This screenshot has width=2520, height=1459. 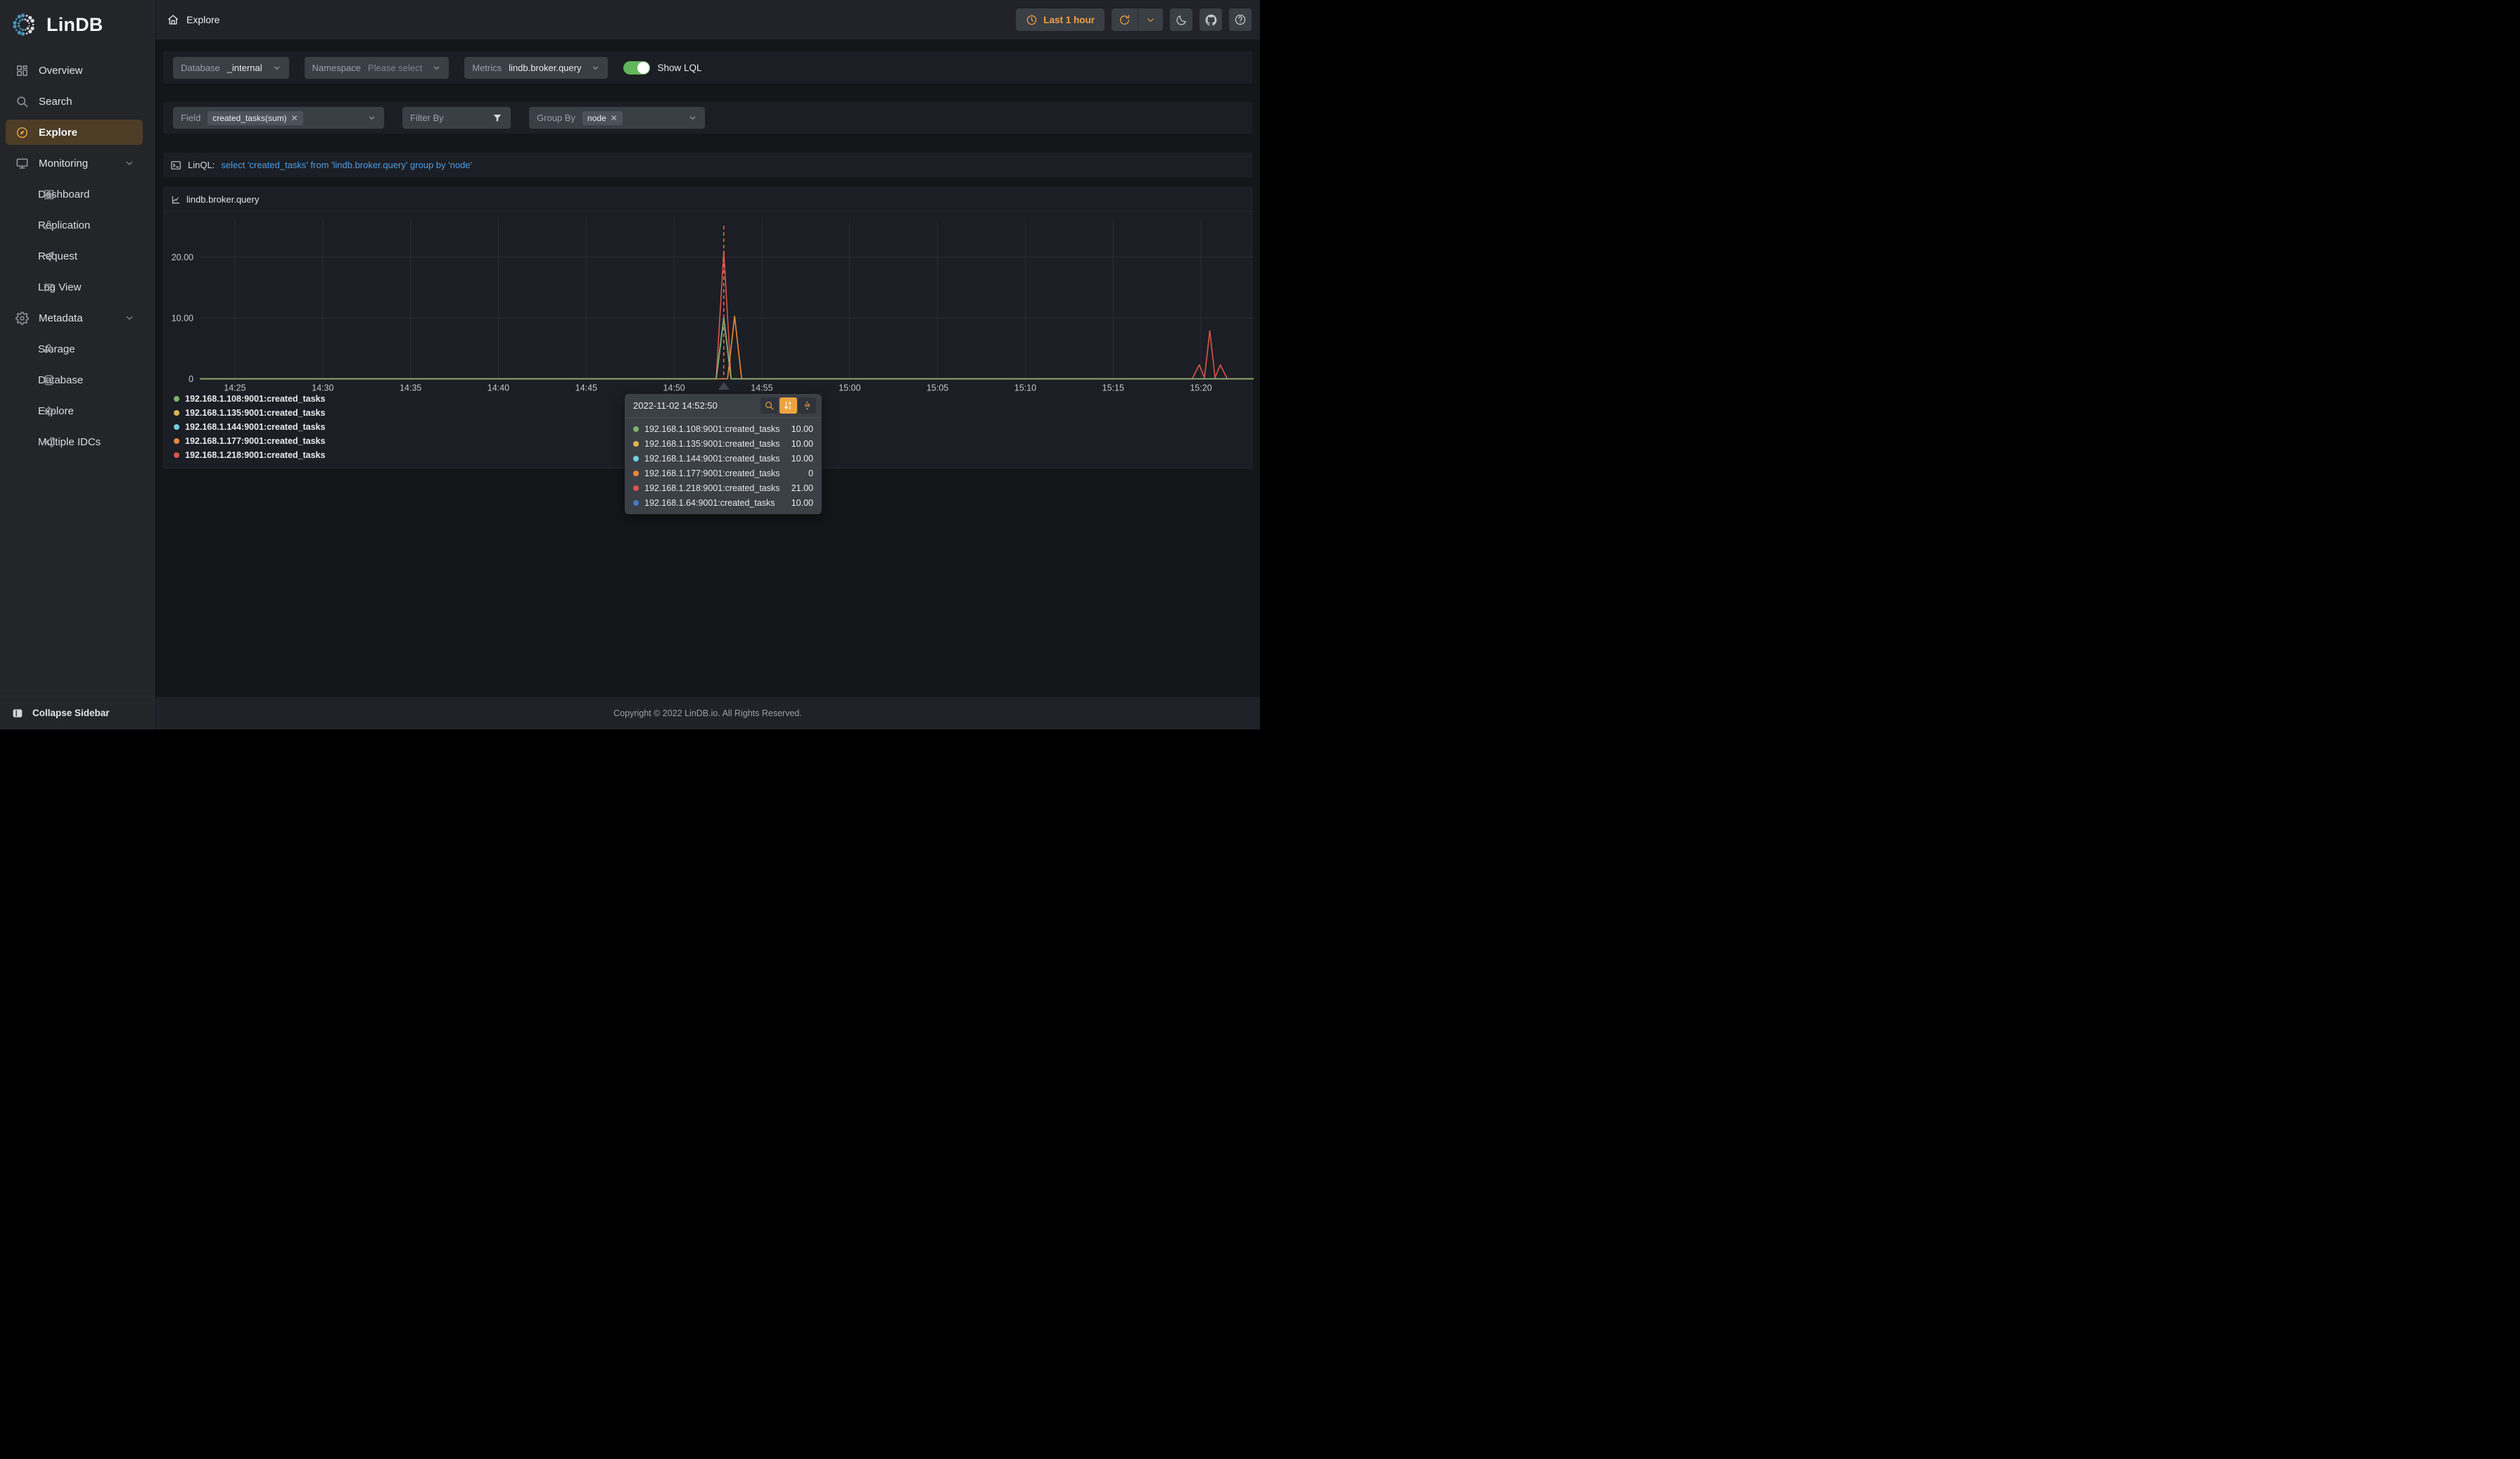 What do you see at coordinates (1240, 19) in the screenshot?
I see `help-button` at bounding box center [1240, 19].